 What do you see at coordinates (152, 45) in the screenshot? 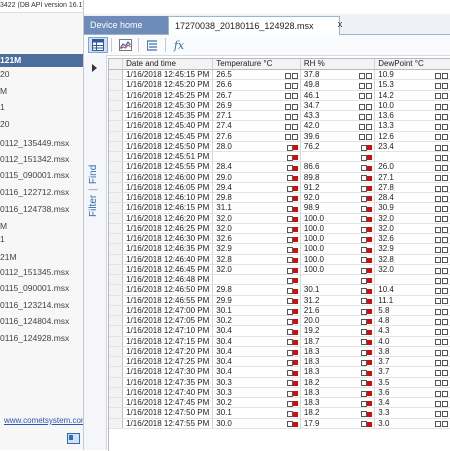
I see `statistics-view-button` at bounding box center [152, 45].